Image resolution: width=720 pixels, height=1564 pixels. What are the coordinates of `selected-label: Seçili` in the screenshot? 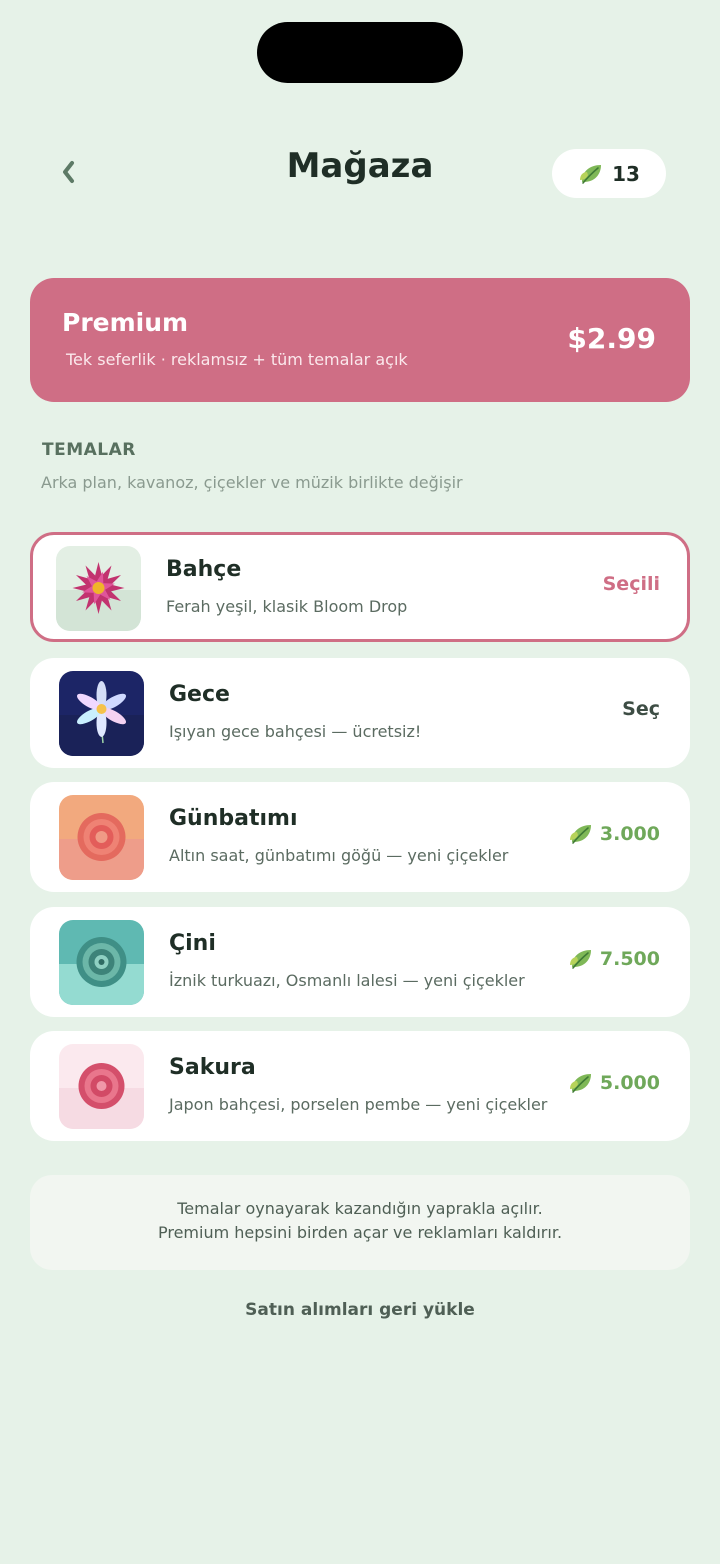 It's located at (631, 584).